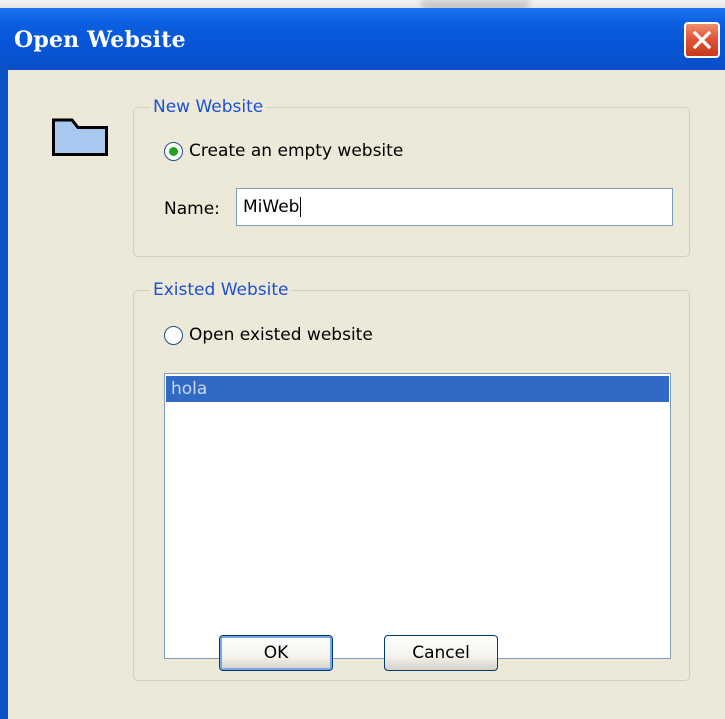 Image resolution: width=725 pixels, height=719 pixels. I want to click on open-existed-website-option: Open existed website, so click(268, 335).